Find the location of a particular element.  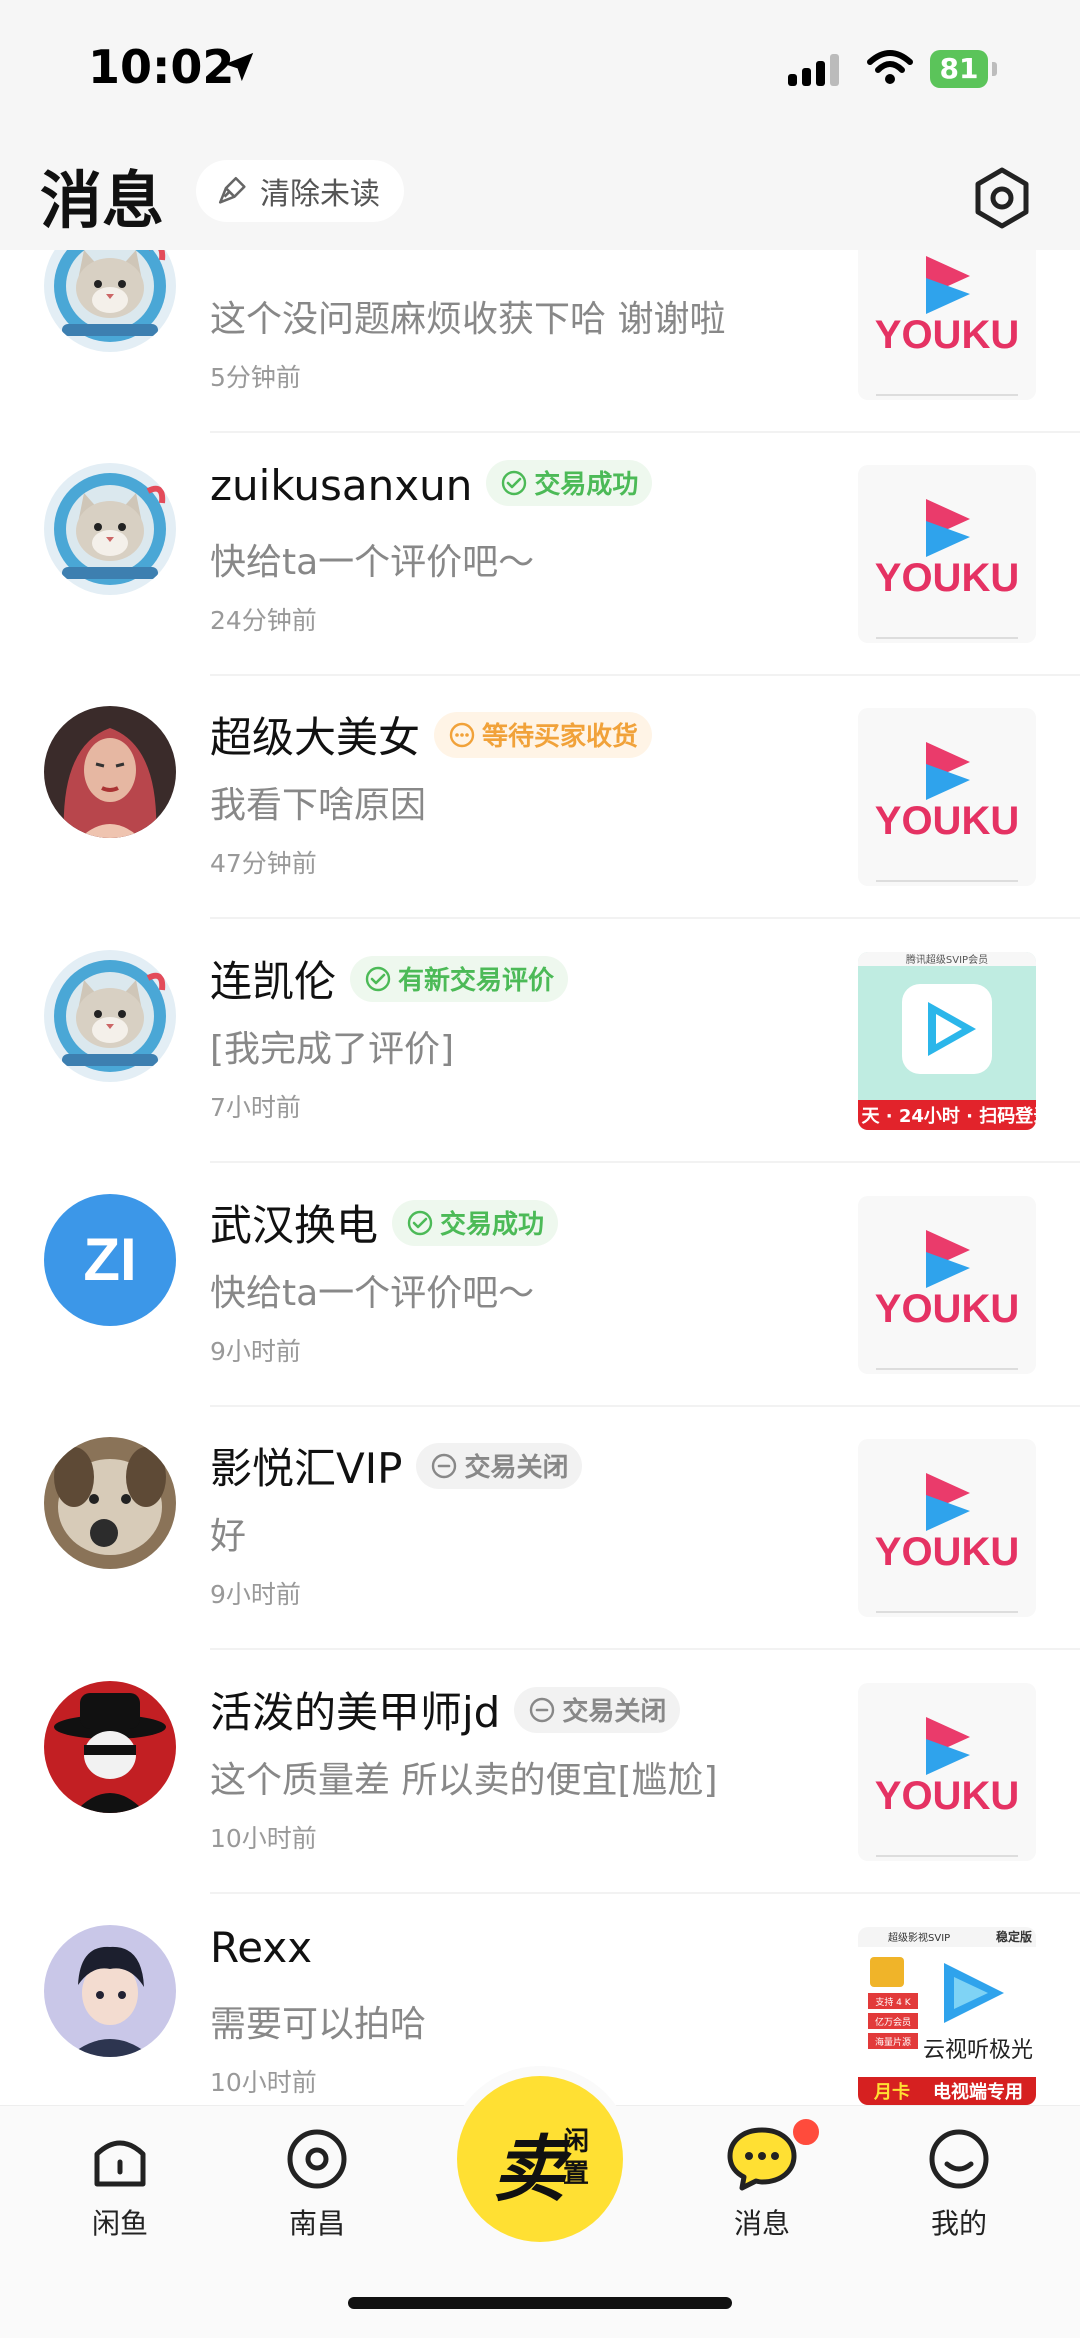

svg-text: 腾讯超级SVIP会员 is located at coordinates (947, 959).